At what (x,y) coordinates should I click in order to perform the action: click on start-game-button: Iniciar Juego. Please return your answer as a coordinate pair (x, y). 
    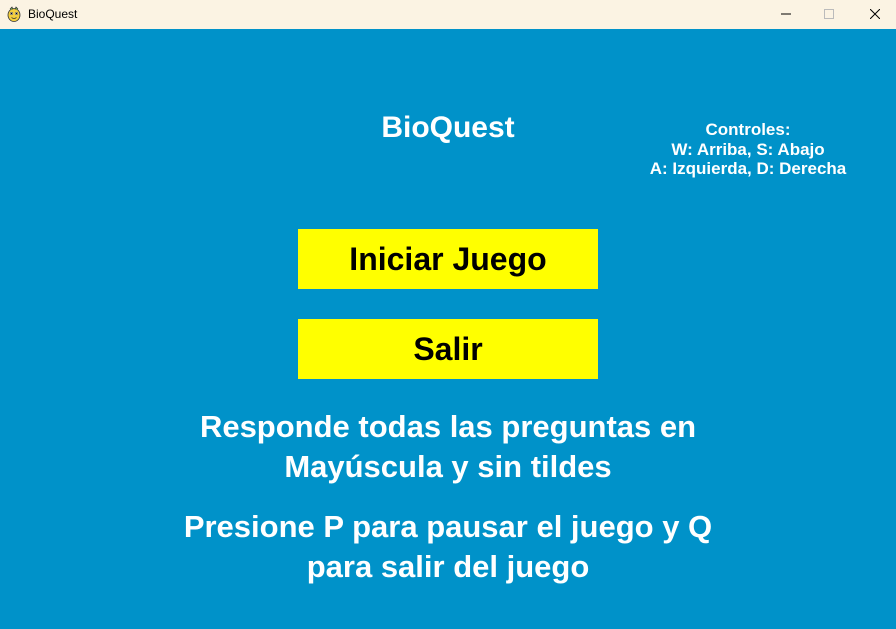
    Looking at the image, I should click on (448, 259).